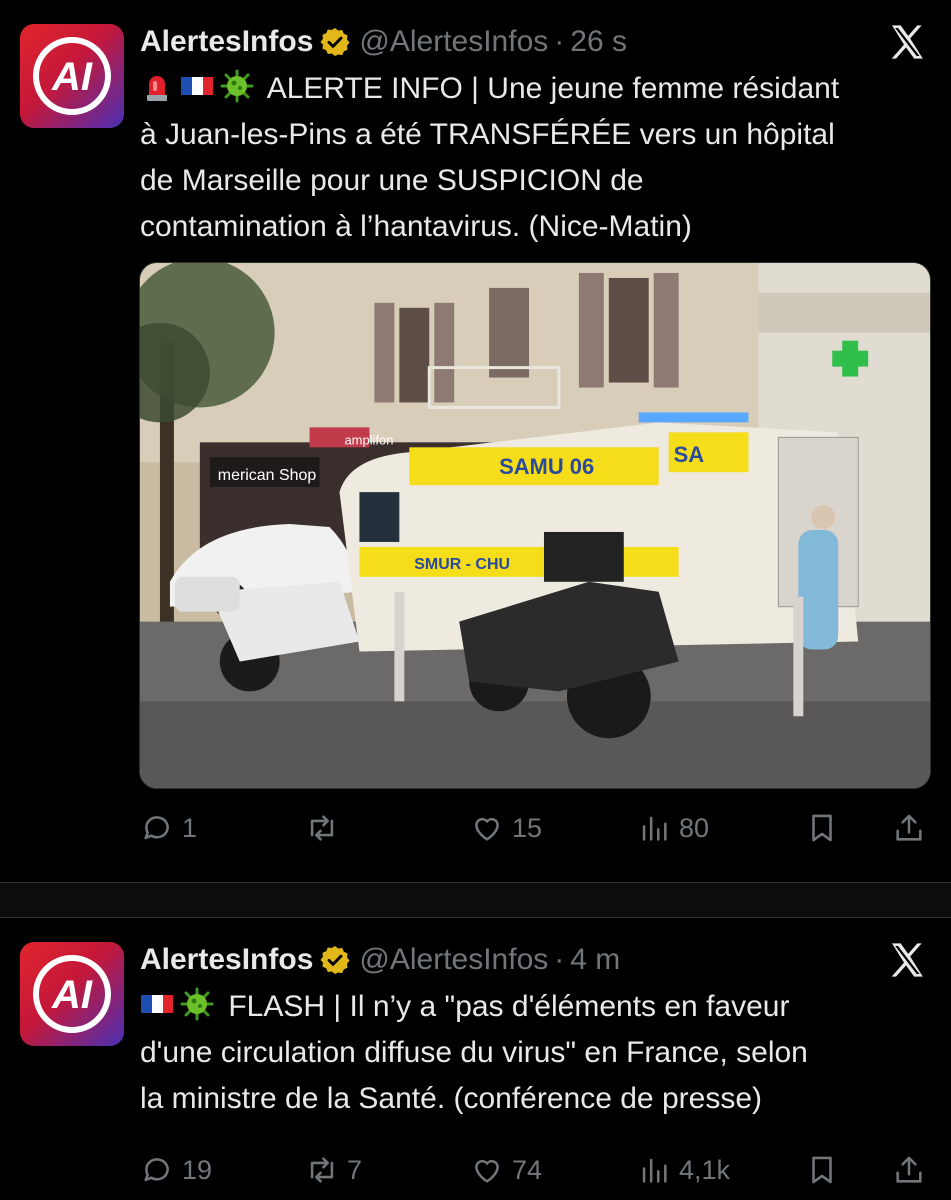 The height and width of the screenshot is (1200, 951). Describe the element at coordinates (506, 1170) in the screenshot. I see `like-button: 74` at that location.